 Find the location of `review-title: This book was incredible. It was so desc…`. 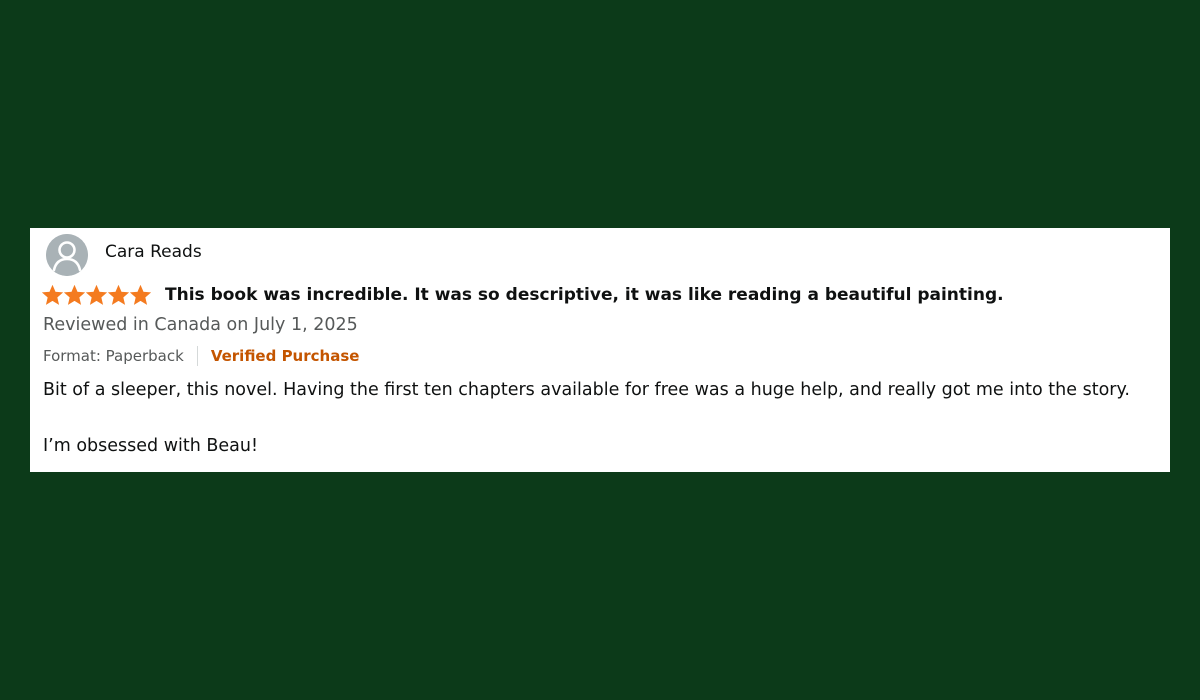

review-title: This book was incredible. It was so desc… is located at coordinates (584, 295).